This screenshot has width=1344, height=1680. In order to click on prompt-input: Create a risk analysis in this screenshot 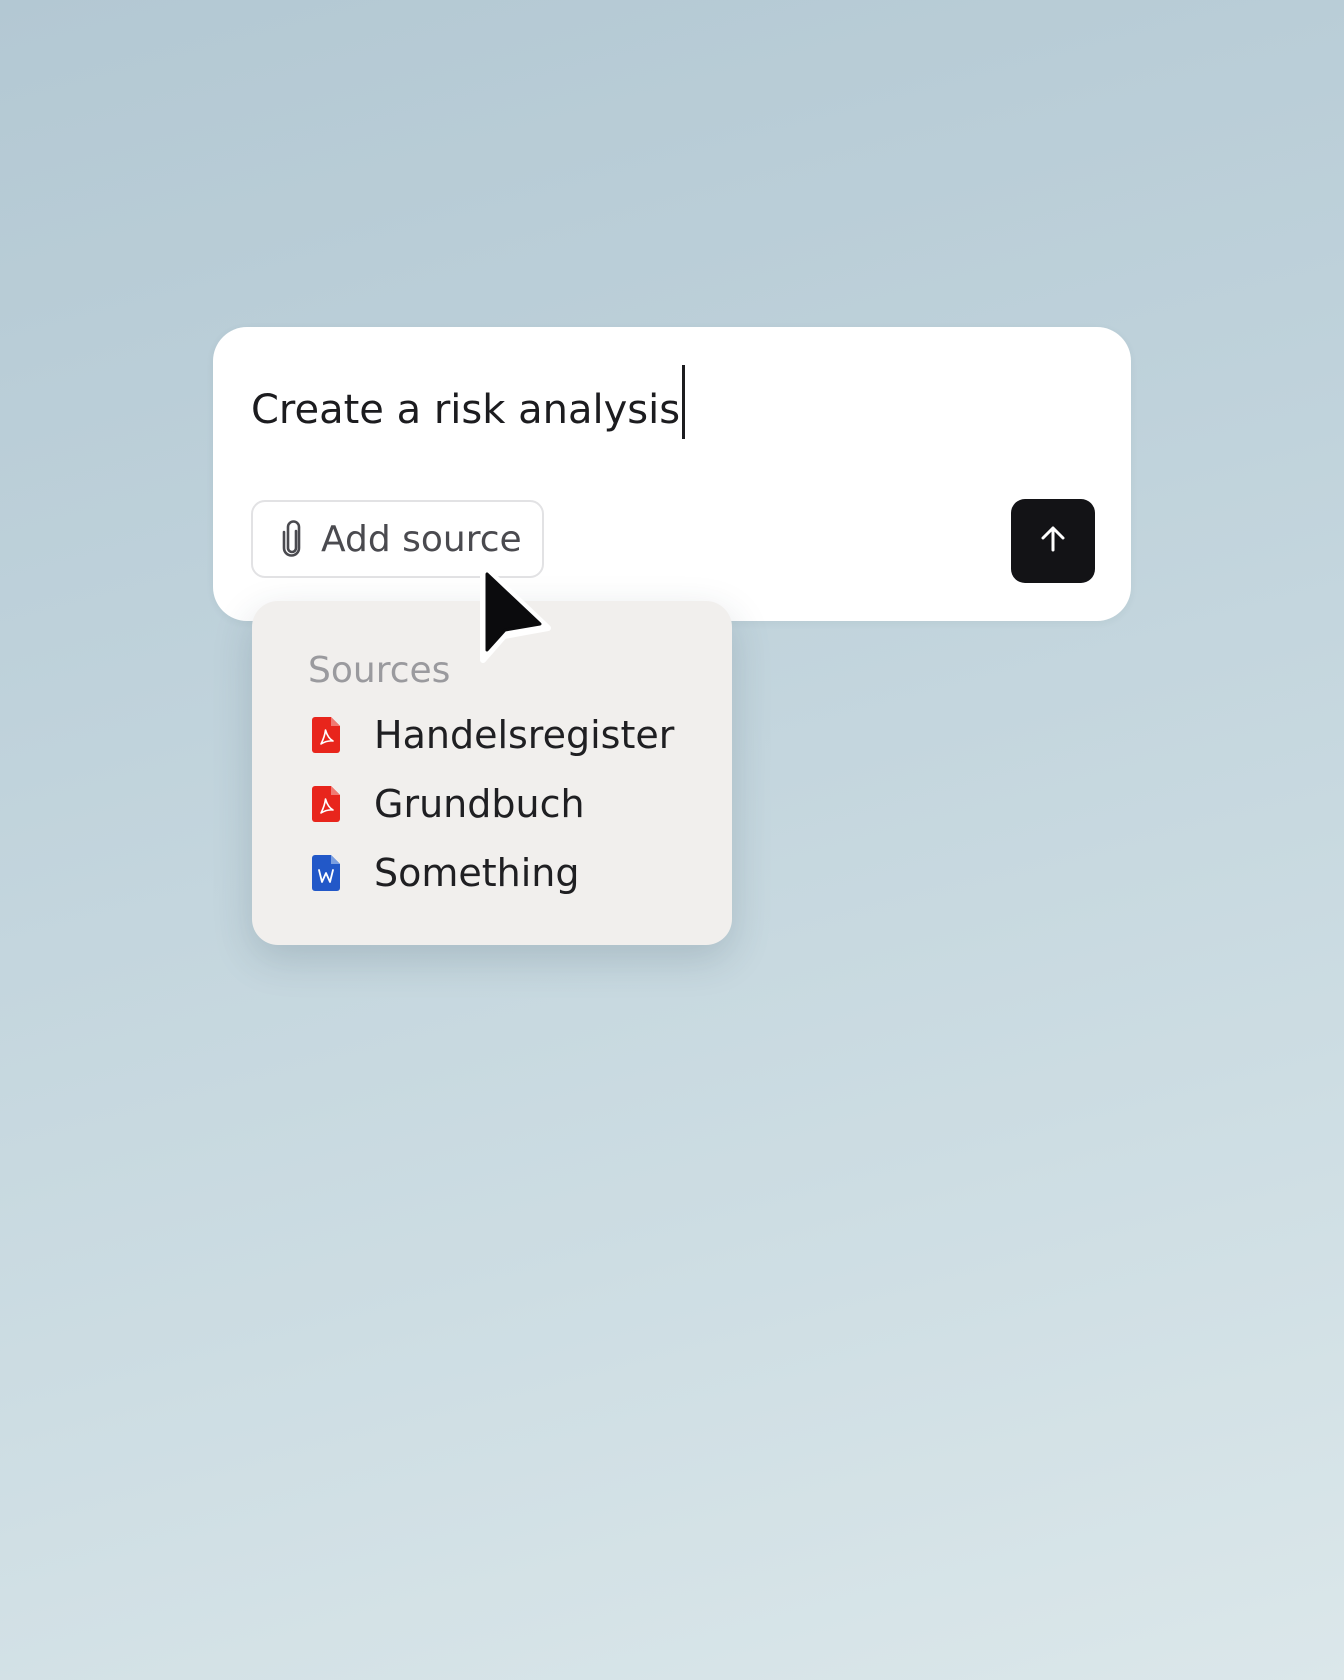, I will do `click(468, 402)`.